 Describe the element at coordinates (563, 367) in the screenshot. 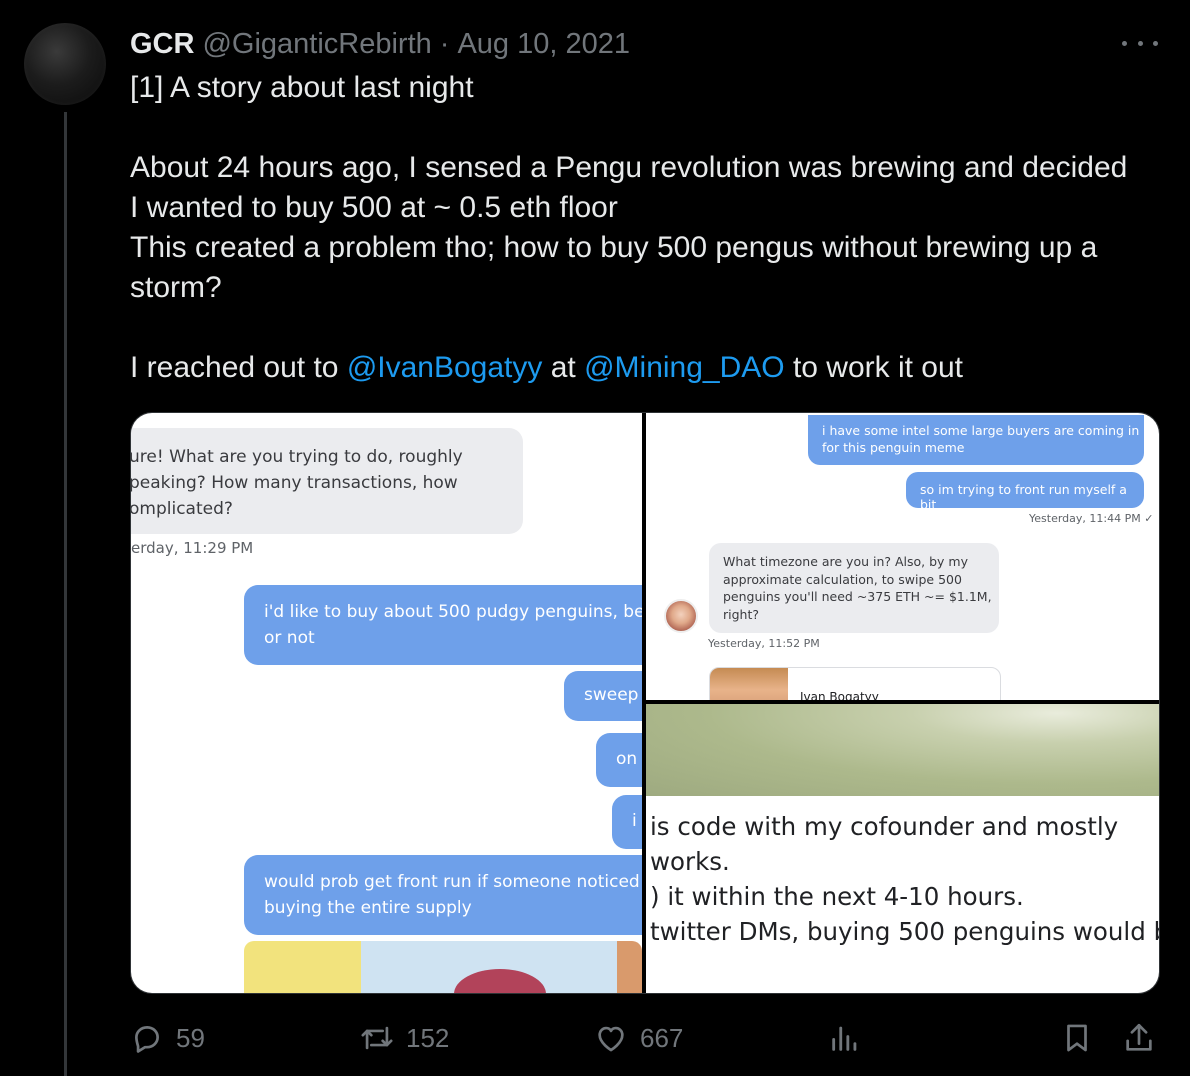

I see `text-span: at` at that location.